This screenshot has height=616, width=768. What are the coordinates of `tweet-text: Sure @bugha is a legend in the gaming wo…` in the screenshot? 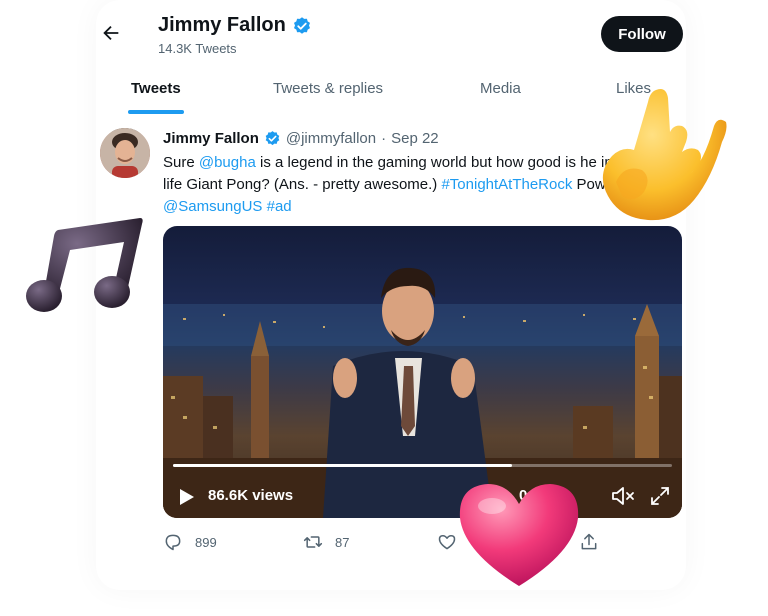 It's located at (413, 185).